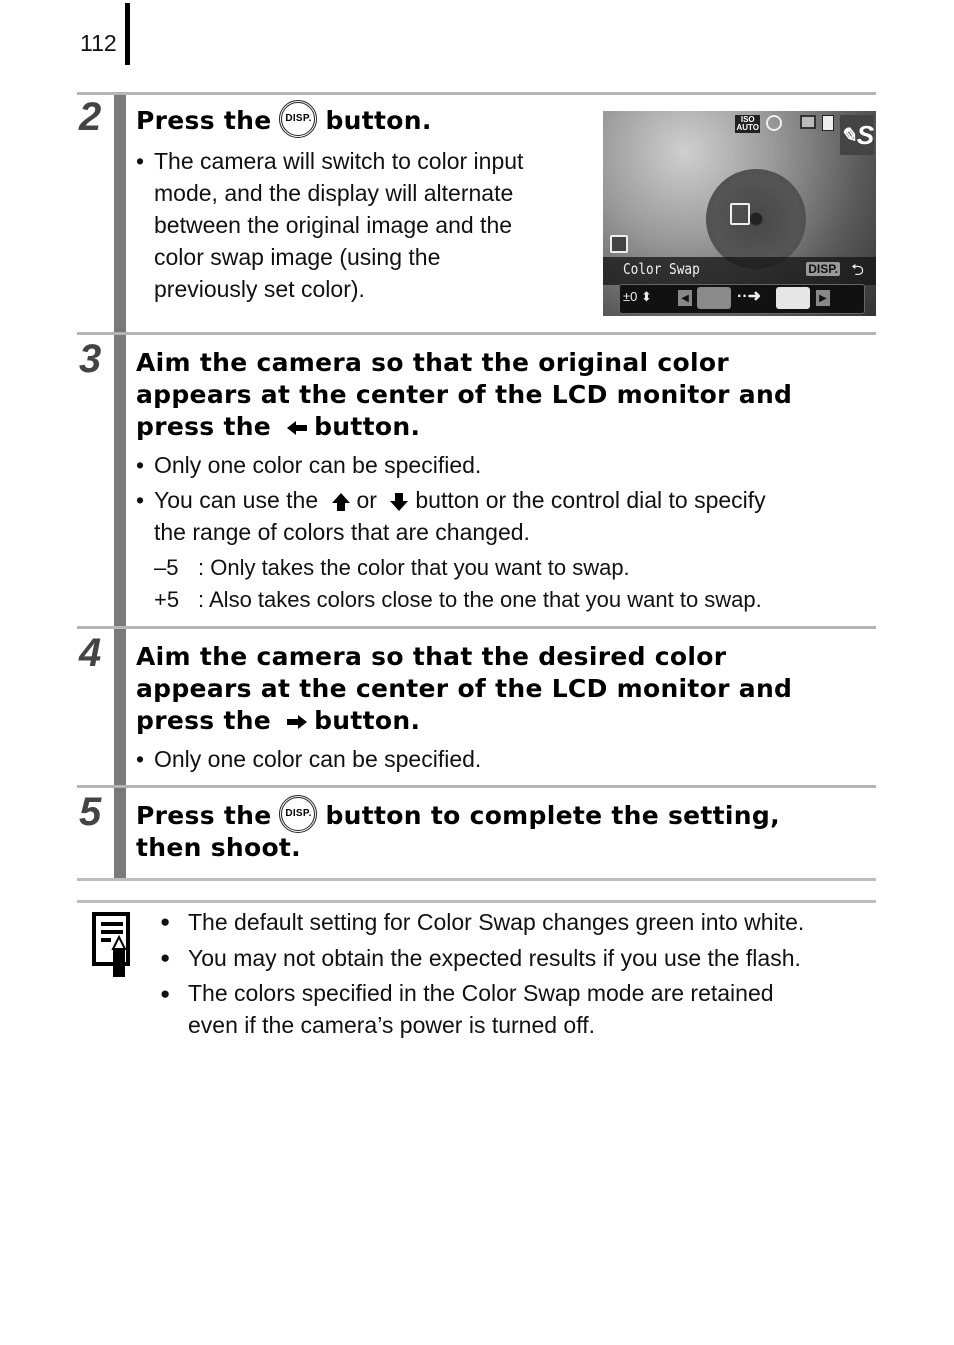 This screenshot has width=954, height=1345. I want to click on right-arrow-icon, so click(297, 722).